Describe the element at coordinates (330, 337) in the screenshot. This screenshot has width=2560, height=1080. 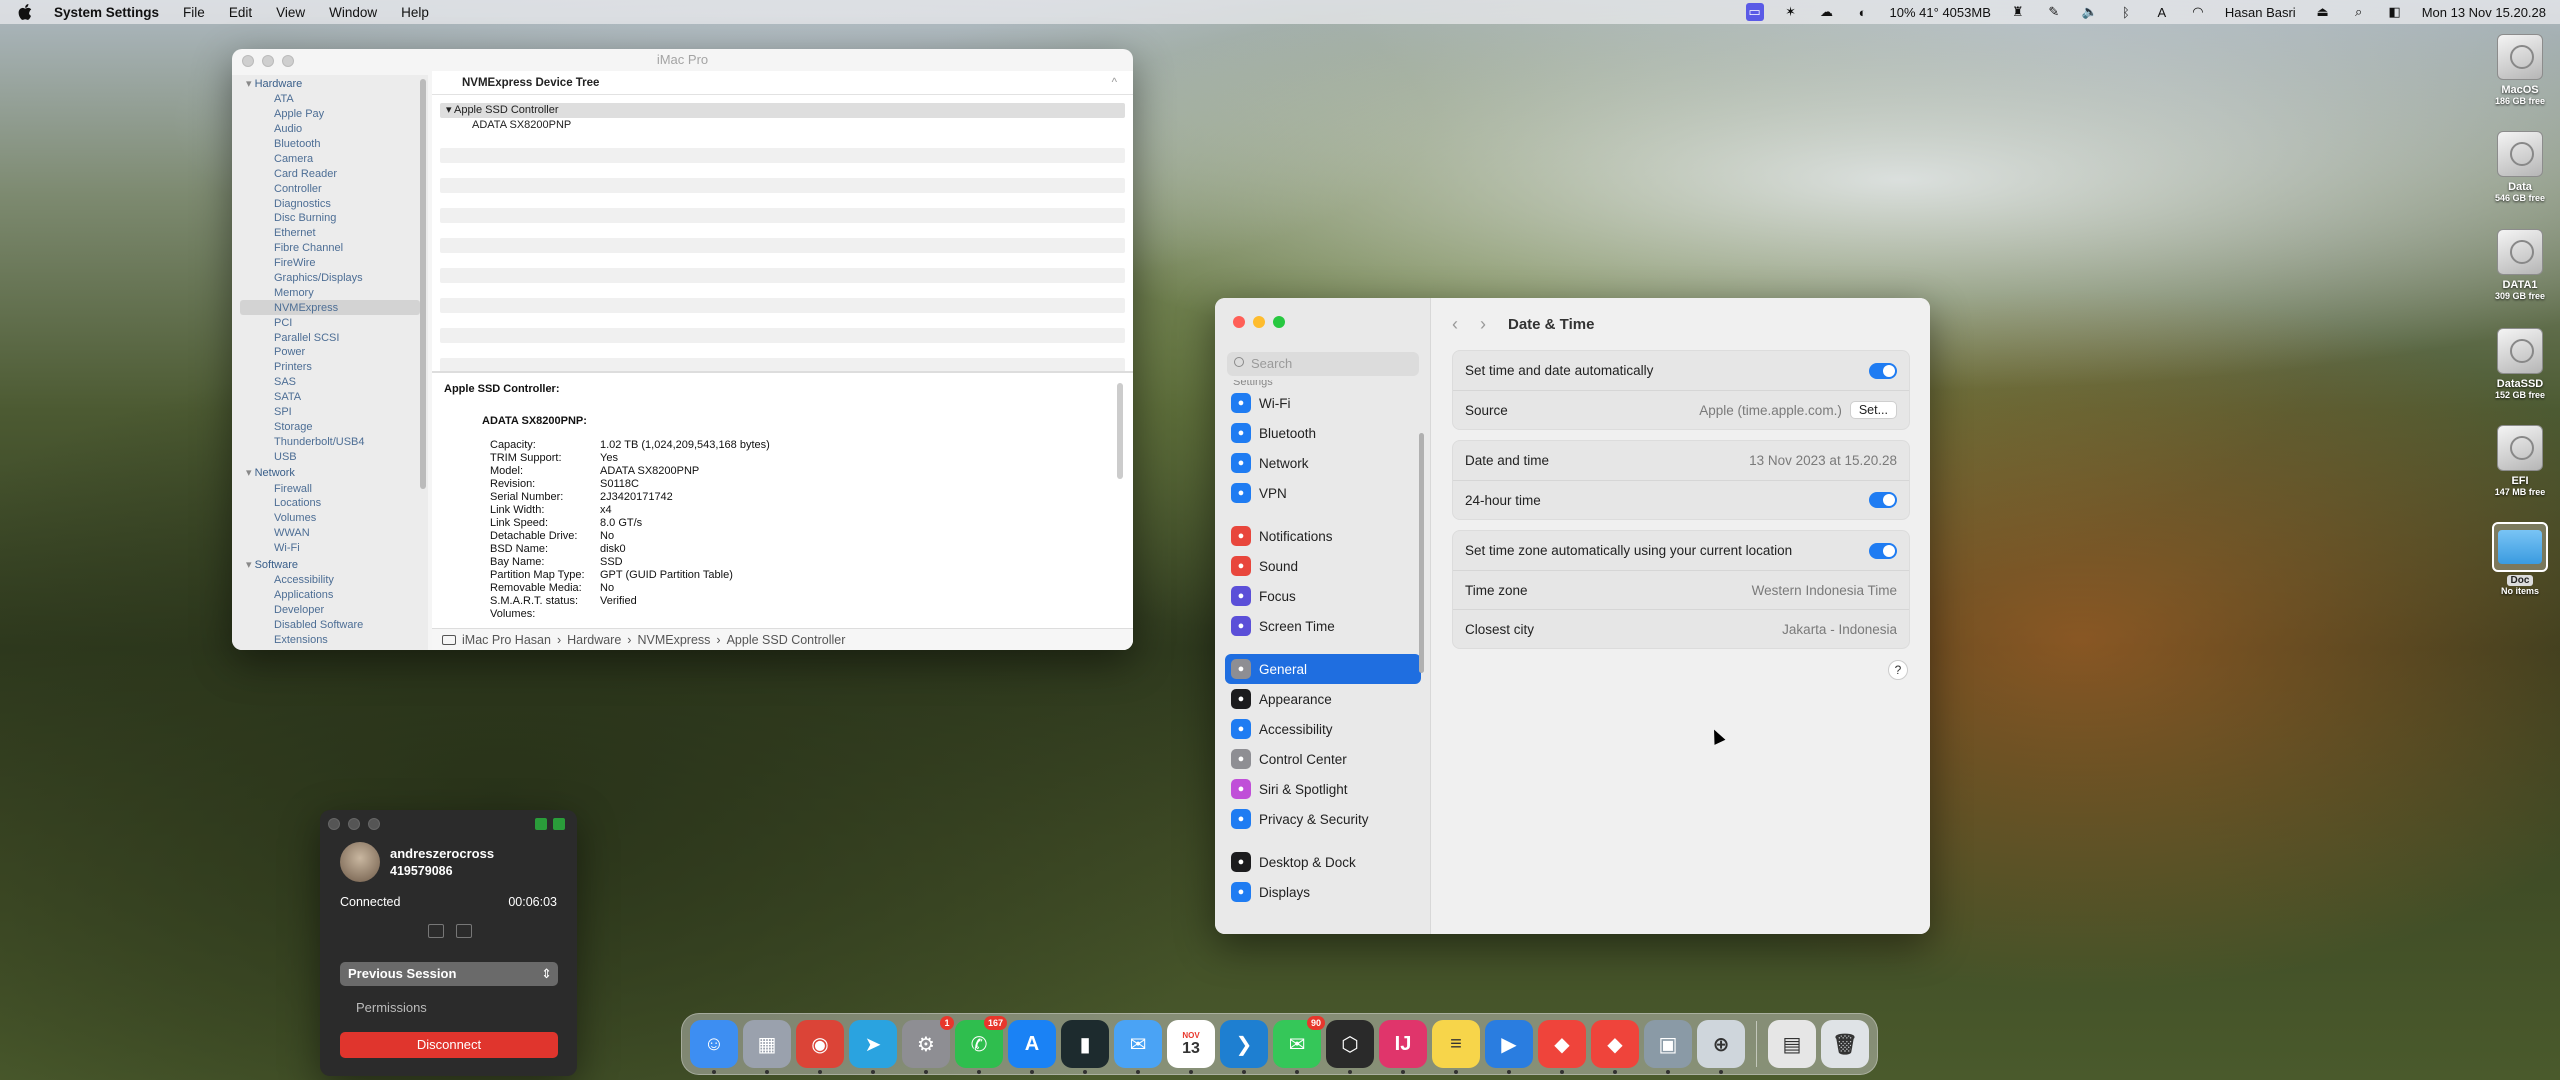
I see `sidebar-item-parallel-scsi: Parallel SCSI` at that location.